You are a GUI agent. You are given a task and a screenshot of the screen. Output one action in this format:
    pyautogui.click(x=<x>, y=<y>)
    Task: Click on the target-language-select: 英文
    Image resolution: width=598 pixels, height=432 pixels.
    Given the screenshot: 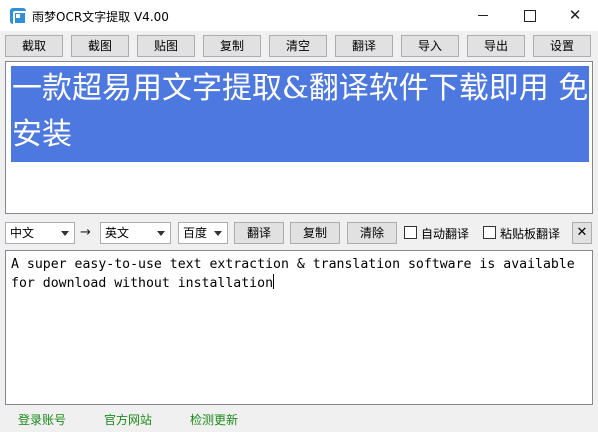 What is the action you would take?
    pyautogui.click(x=135, y=233)
    